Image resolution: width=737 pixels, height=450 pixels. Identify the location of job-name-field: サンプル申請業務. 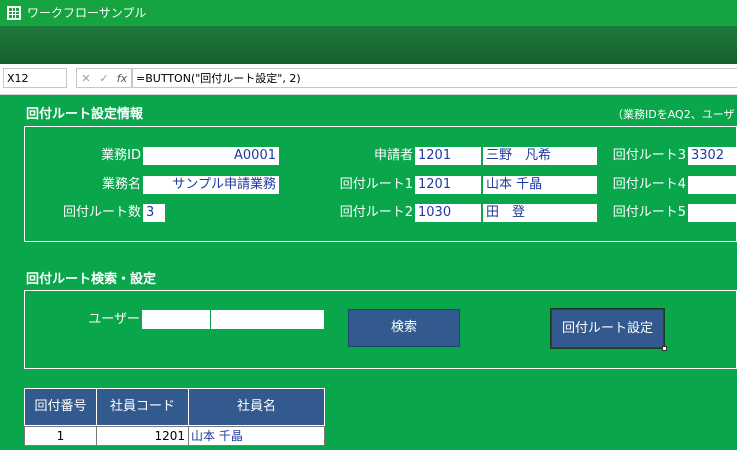
(211, 185).